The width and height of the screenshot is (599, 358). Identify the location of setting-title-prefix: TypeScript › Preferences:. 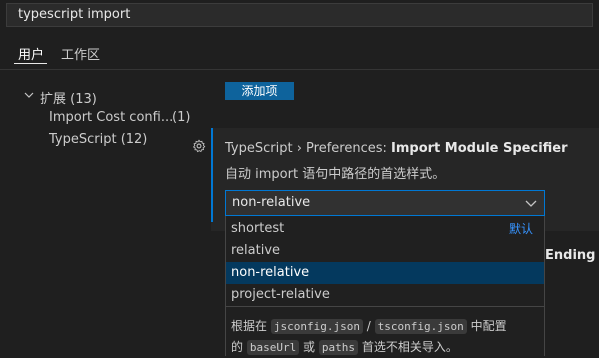
(308, 148).